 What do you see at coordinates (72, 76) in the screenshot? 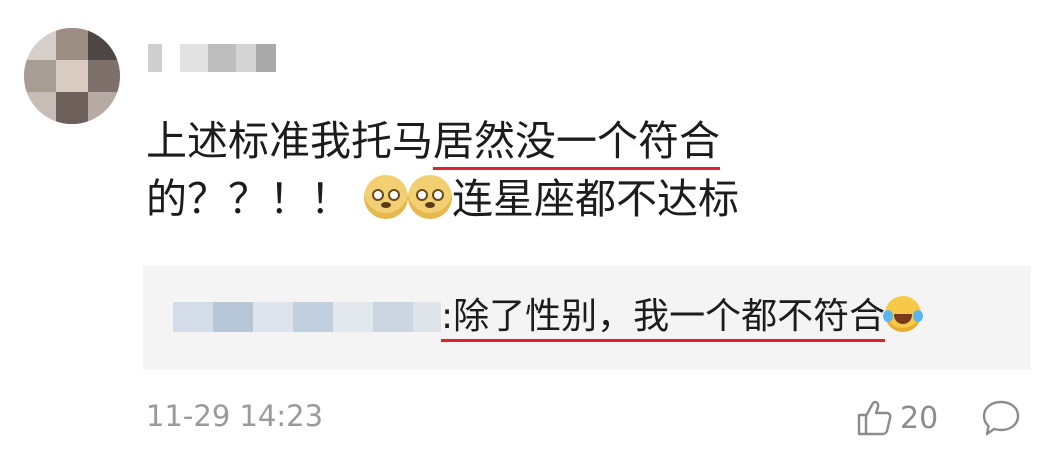
I see `avatar` at bounding box center [72, 76].